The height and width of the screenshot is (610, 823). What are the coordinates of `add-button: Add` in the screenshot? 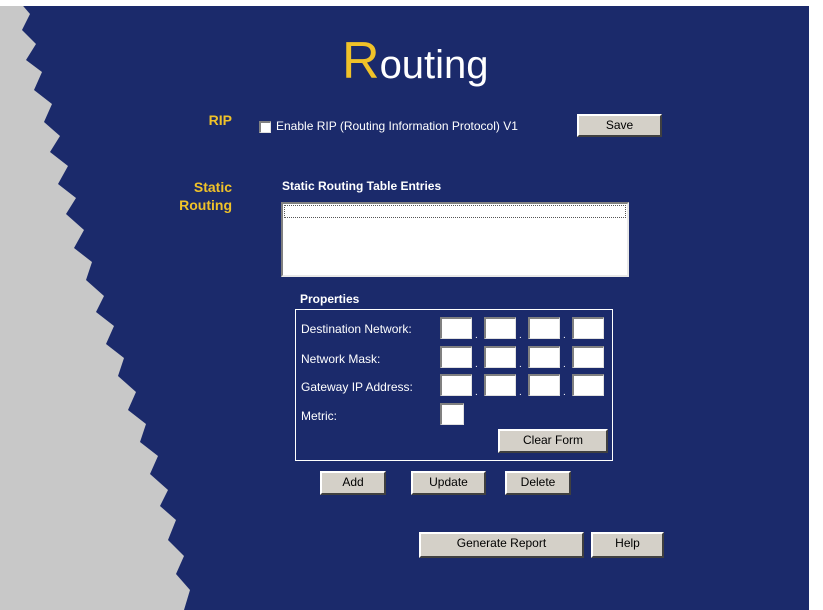 It's located at (353, 483).